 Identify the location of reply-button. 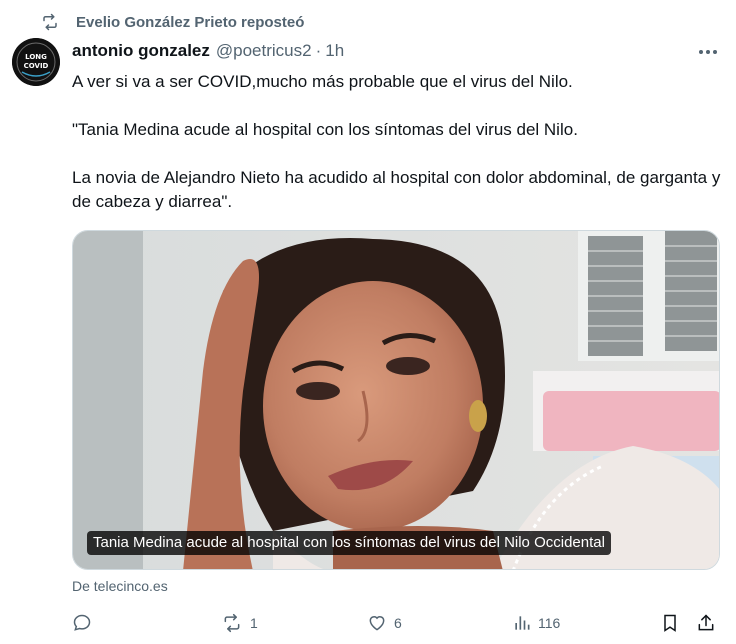
(85, 623).